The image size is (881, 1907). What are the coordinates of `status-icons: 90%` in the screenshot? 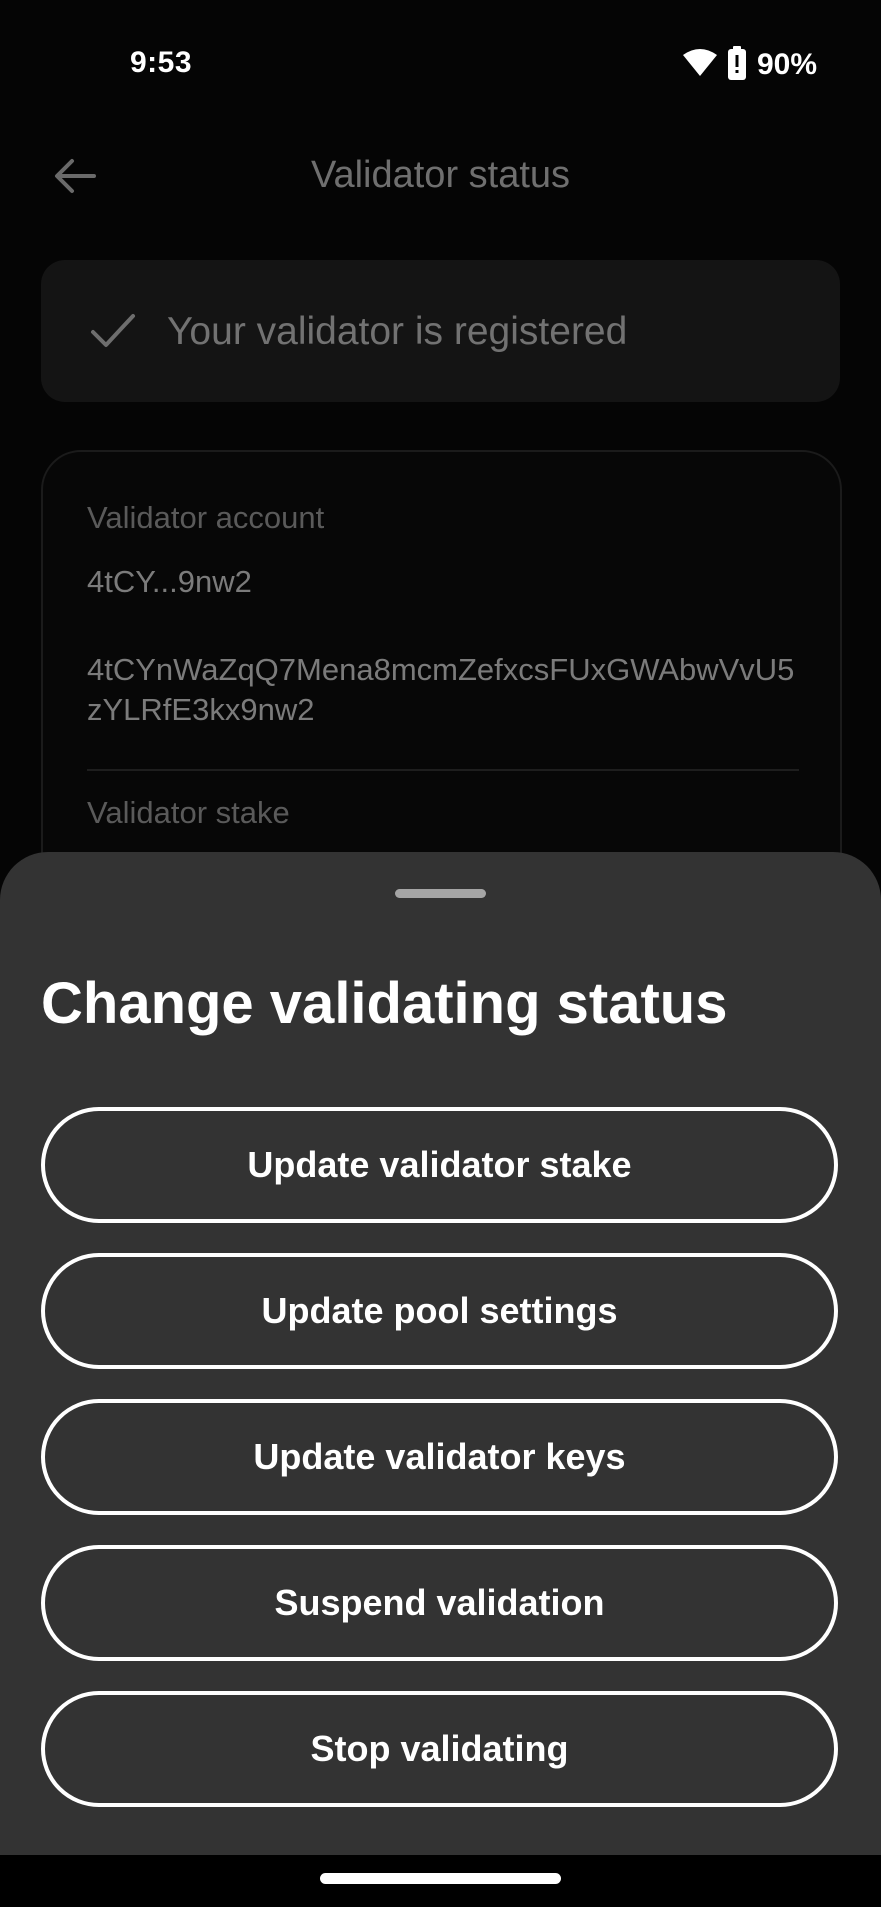 It's located at (749, 65).